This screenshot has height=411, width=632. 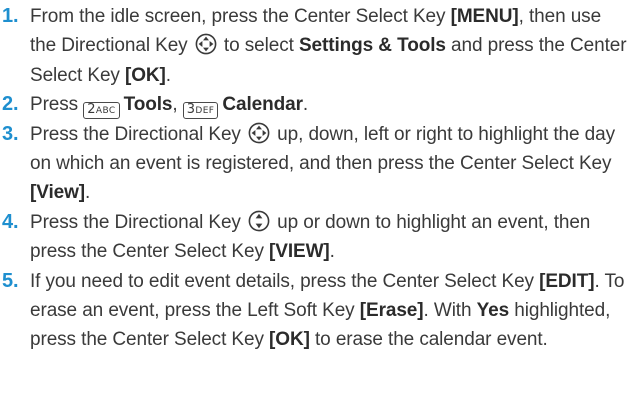 I want to click on tools-label: Tools, so click(x=148, y=105).